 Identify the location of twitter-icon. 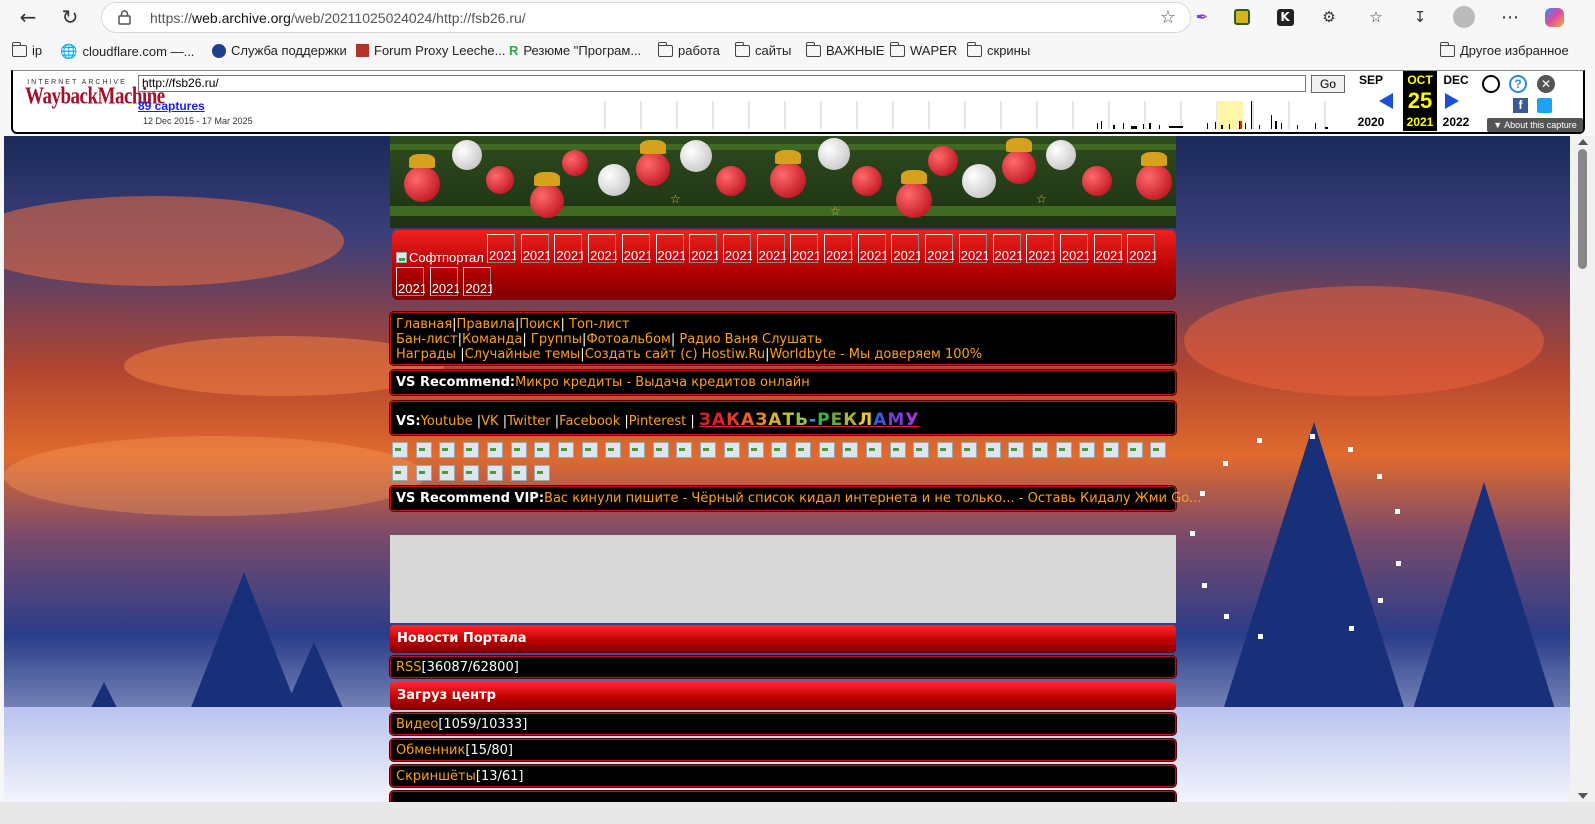
(1544, 105).